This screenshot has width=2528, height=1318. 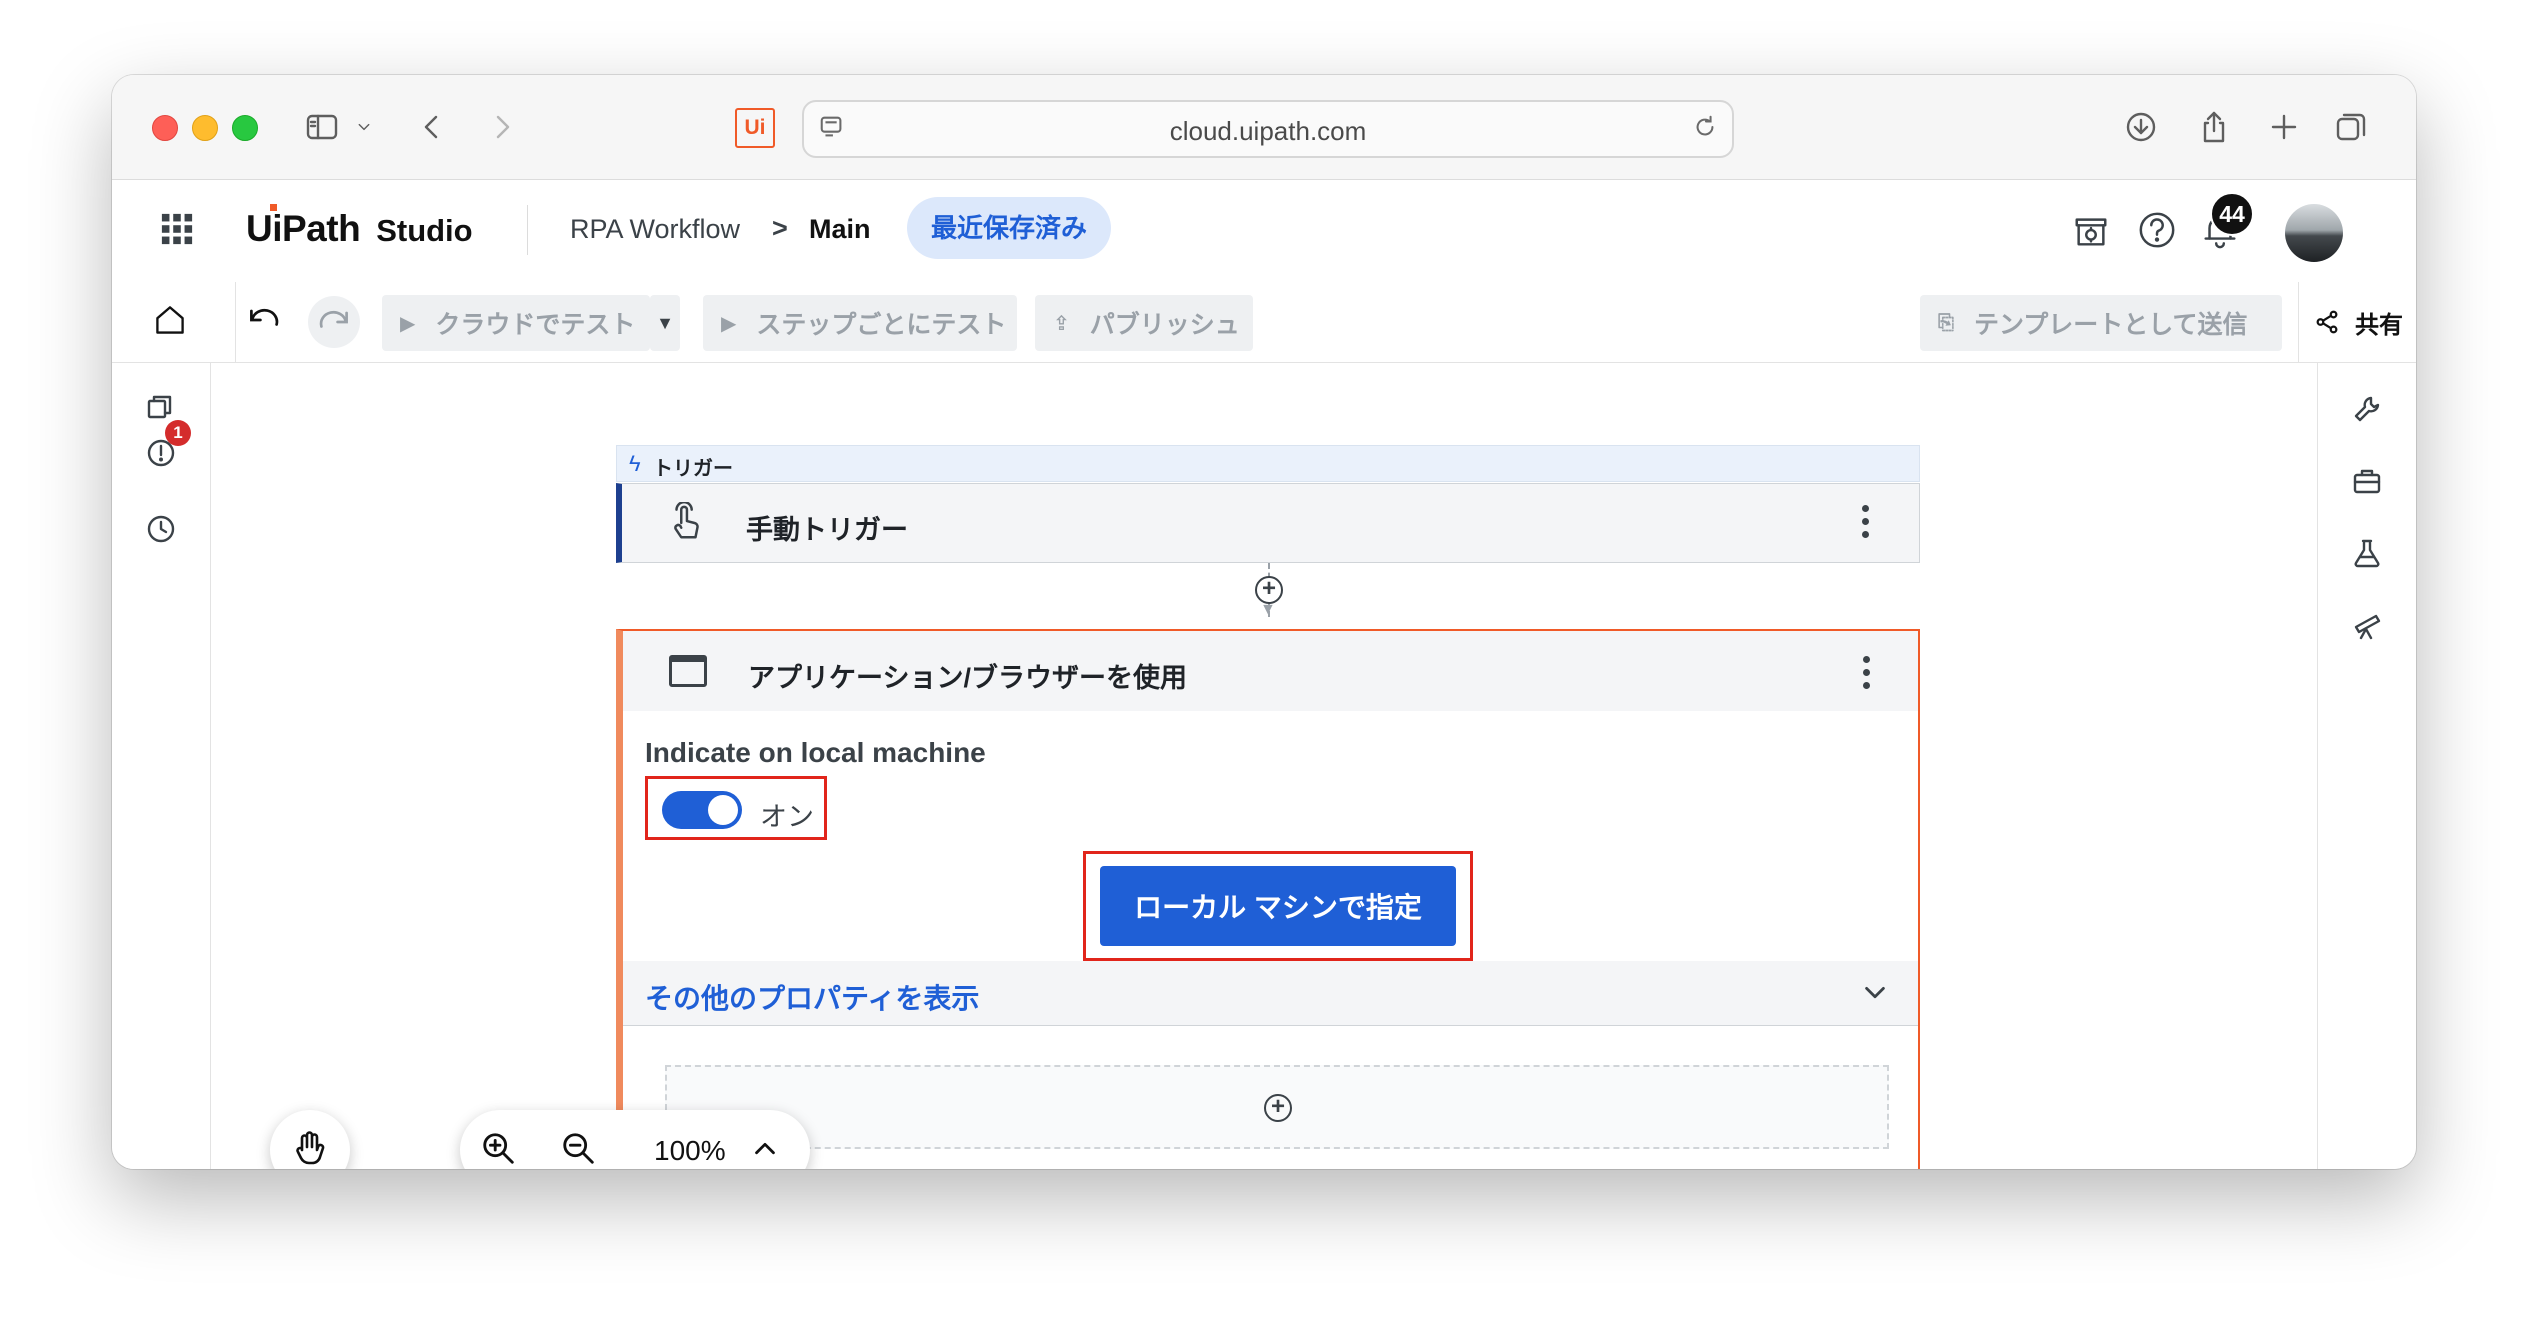 What do you see at coordinates (881, 325) in the screenshot?
I see `test-step-label: ステップごとにテスト` at bounding box center [881, 325].